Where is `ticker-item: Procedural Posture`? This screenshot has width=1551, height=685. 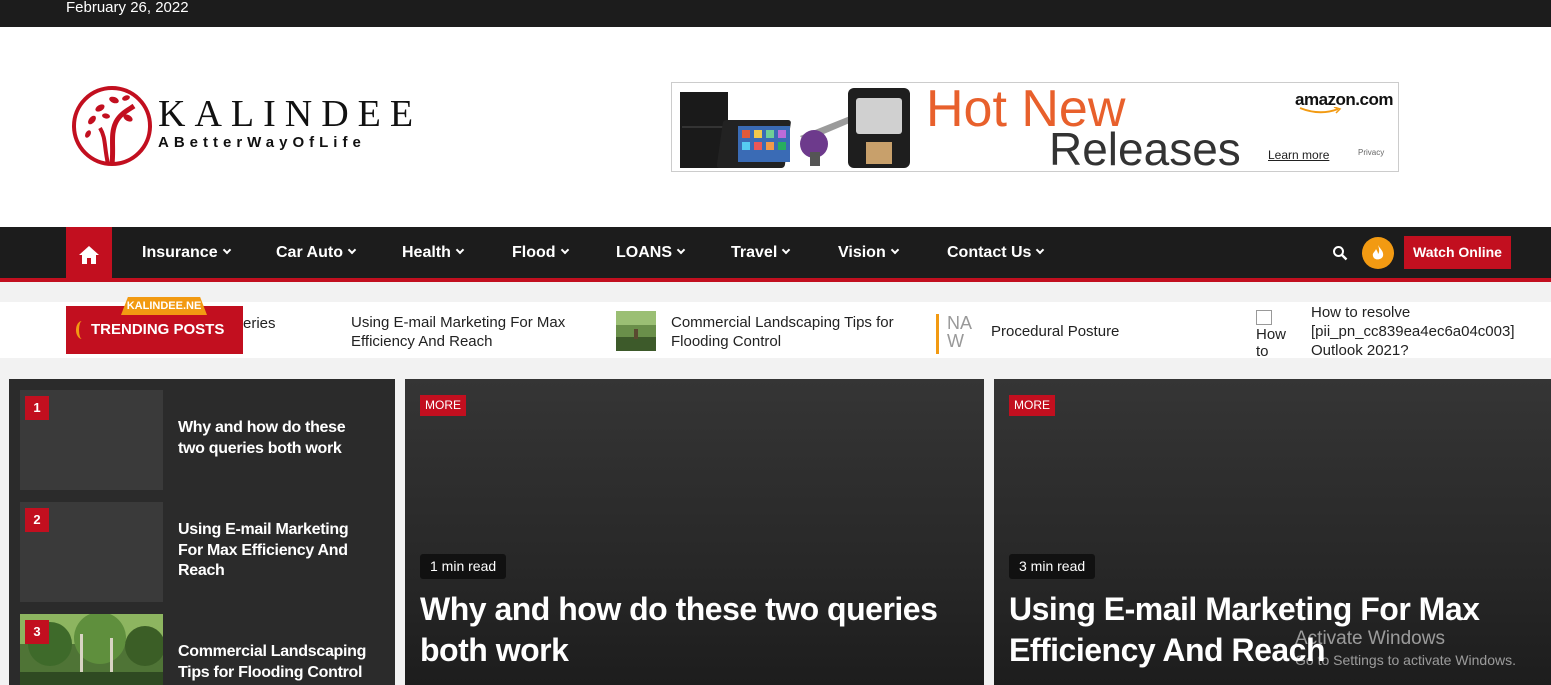
ticker-item: Procedural Posture is located at coordinates (1055, 331).